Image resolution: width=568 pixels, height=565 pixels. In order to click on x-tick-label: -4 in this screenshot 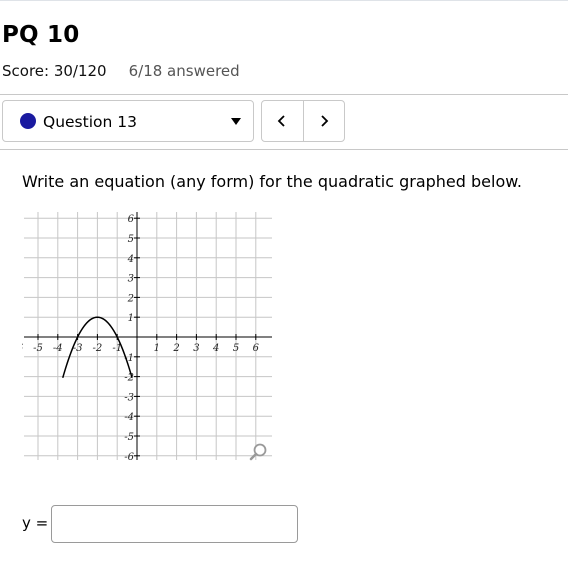, I will do `click(58, 348)`.